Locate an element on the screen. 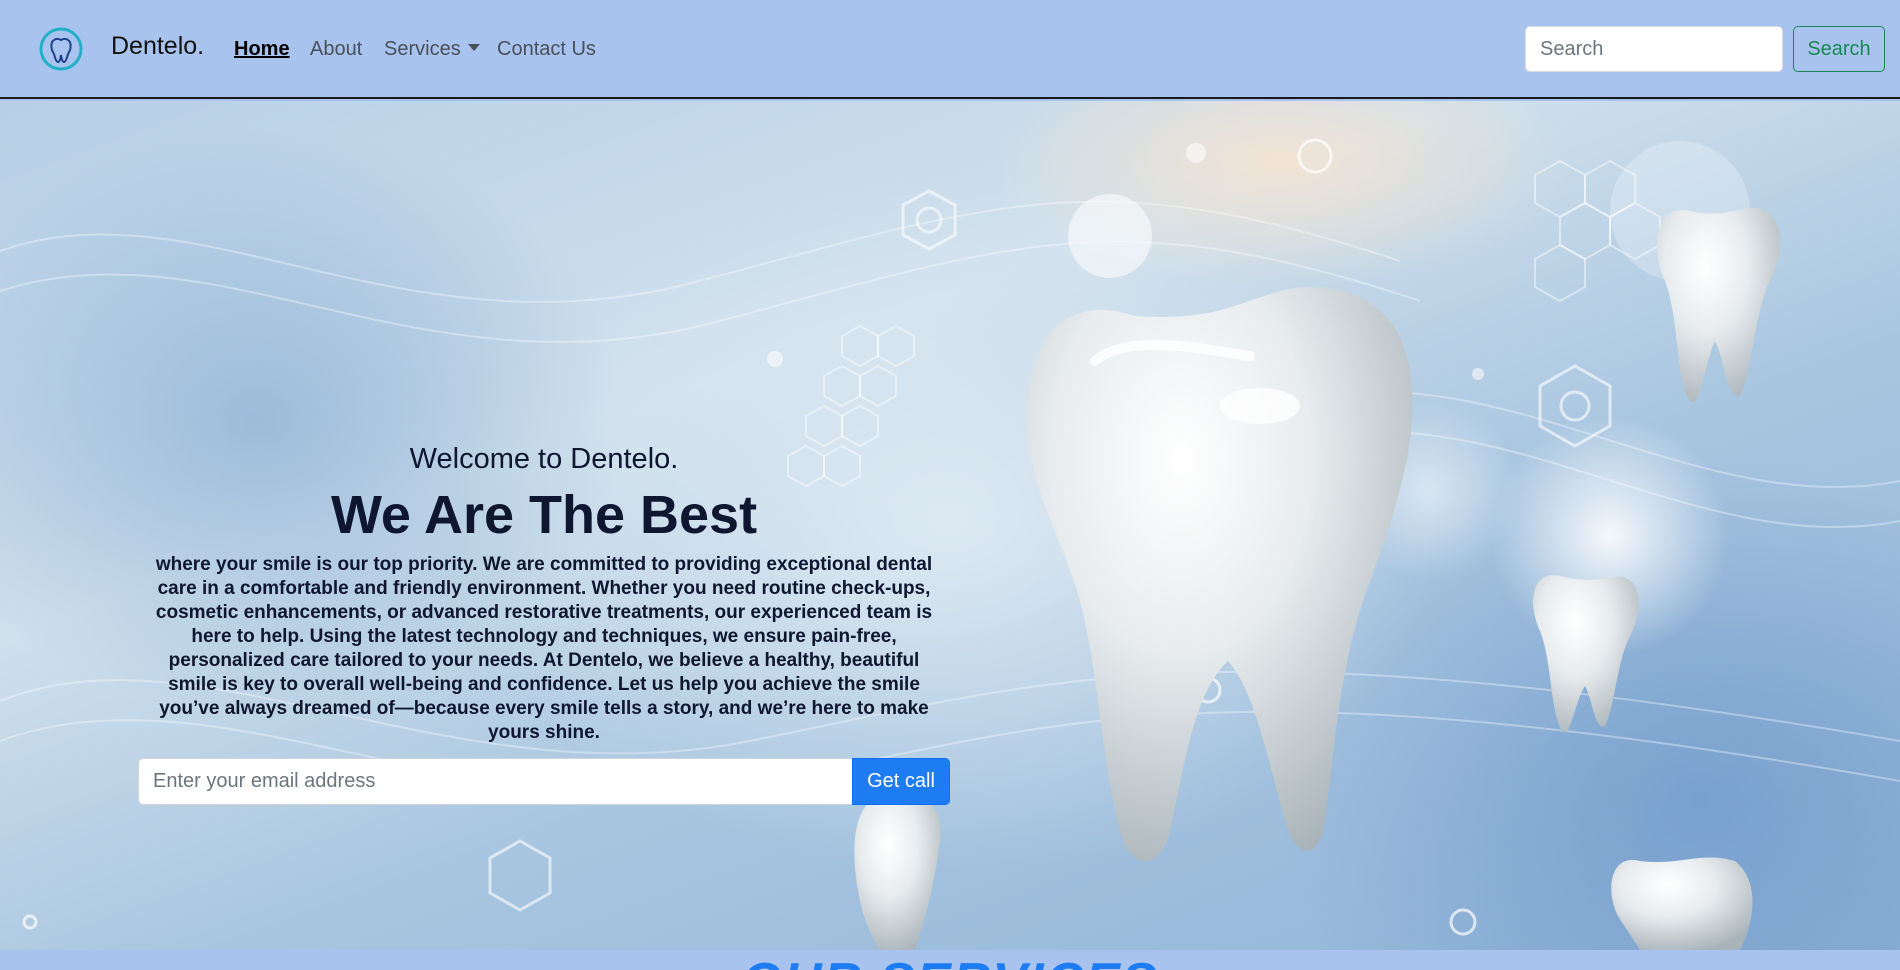  brand-name: Dentelo. is located at coordinates (157, 46).